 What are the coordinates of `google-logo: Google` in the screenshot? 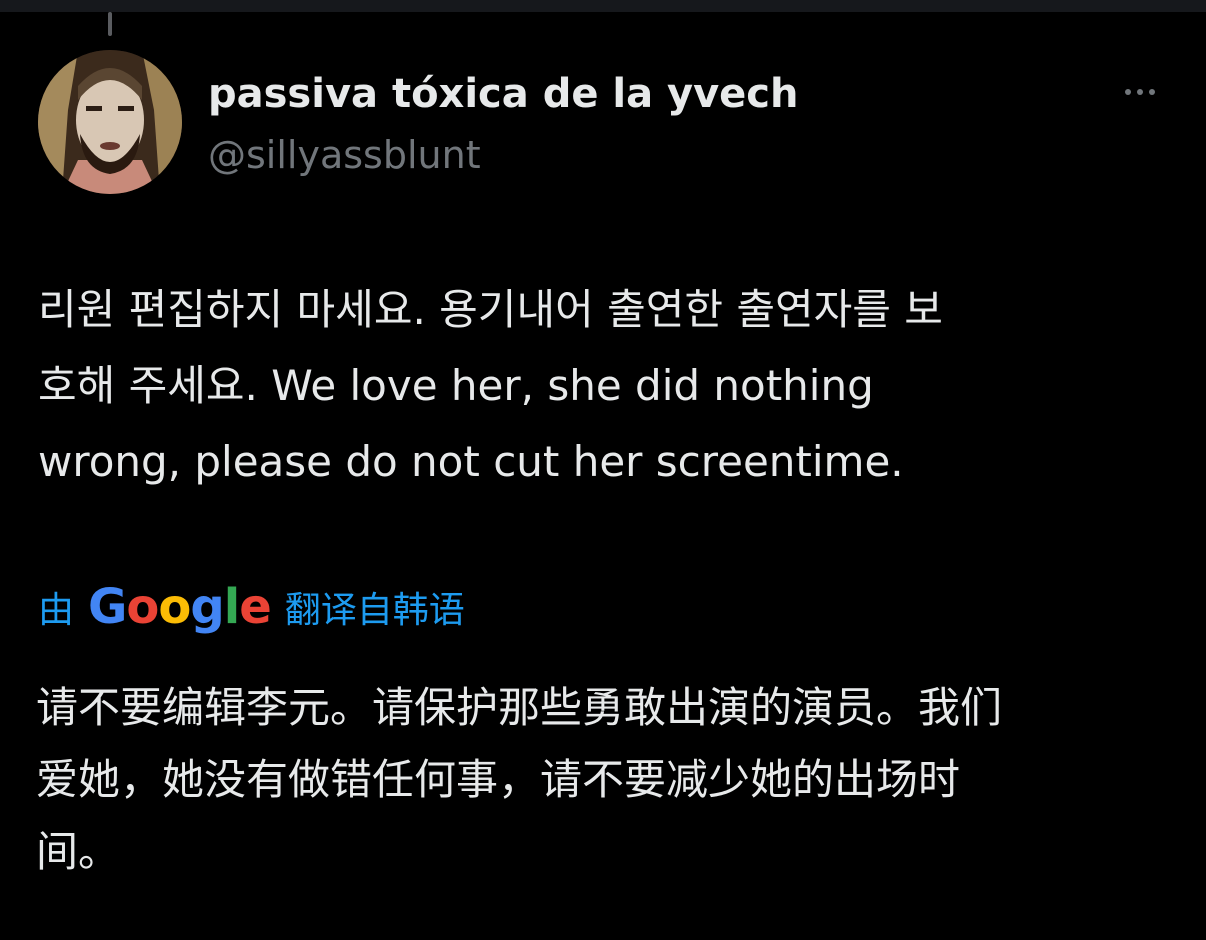 It's located at (180, 607).